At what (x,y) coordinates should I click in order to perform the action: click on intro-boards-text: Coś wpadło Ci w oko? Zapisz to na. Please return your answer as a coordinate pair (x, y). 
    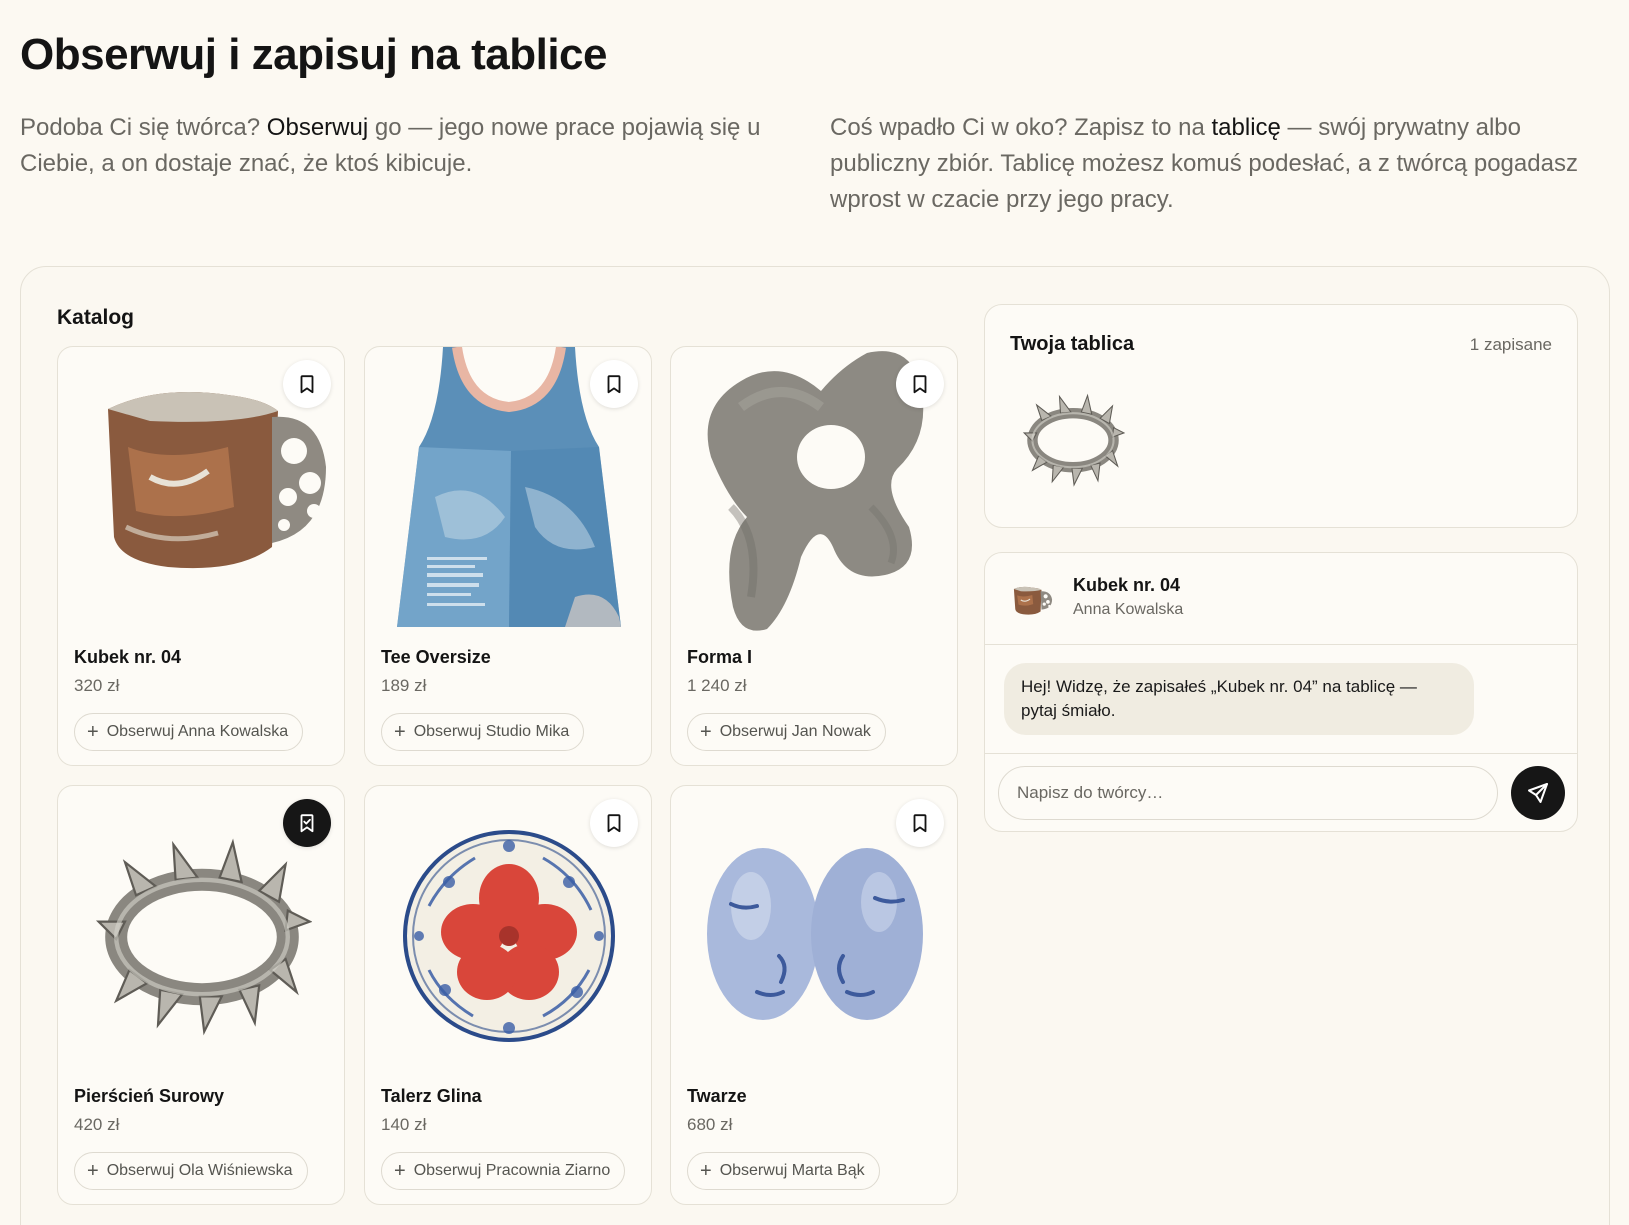
    Looking at the image, I should click on (1021, 127).